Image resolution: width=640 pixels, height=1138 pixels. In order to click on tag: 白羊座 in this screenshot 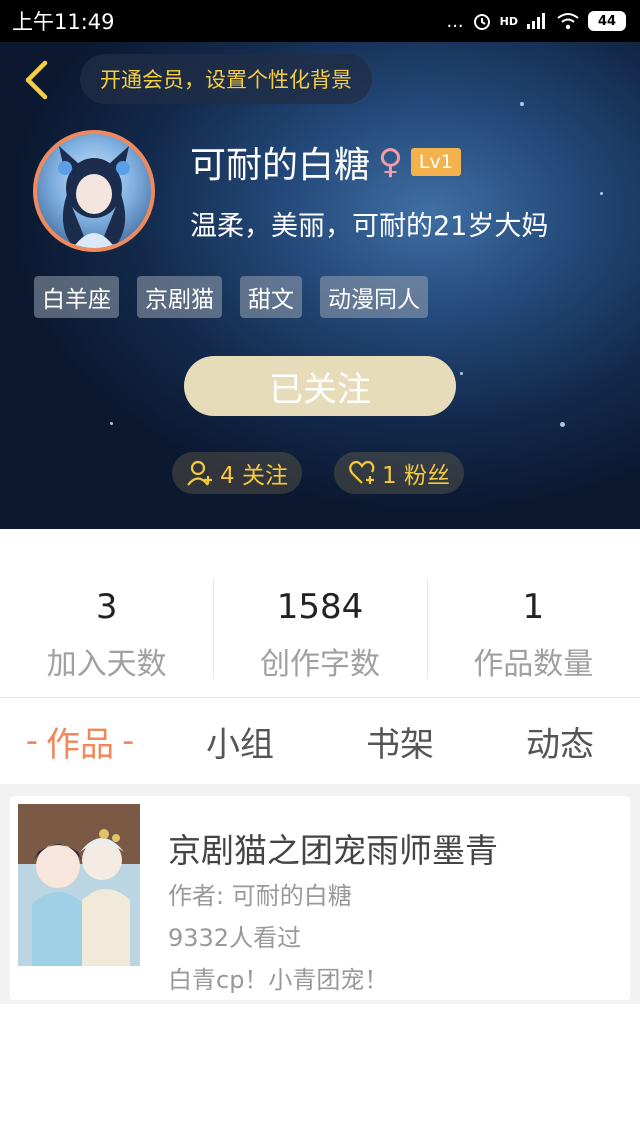, I will do `click(76, 297)`.